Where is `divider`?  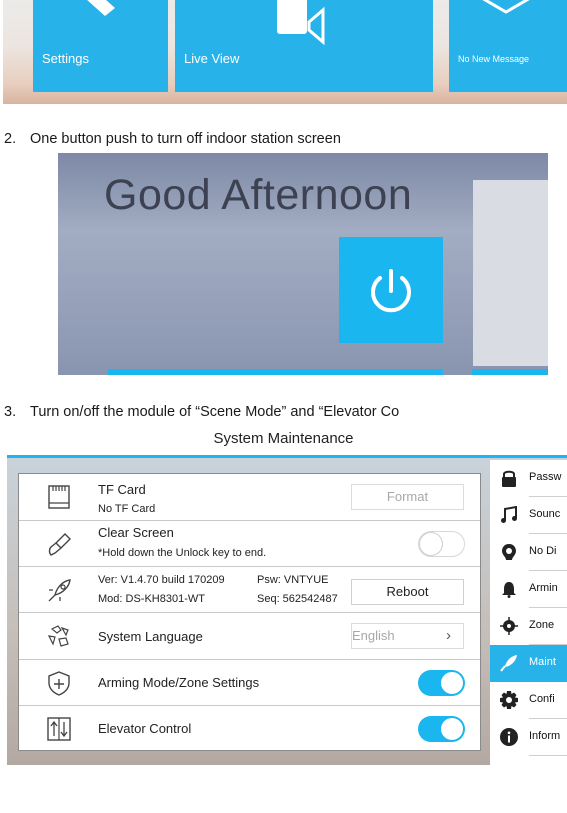
divider is located at coordinates (548, 755).